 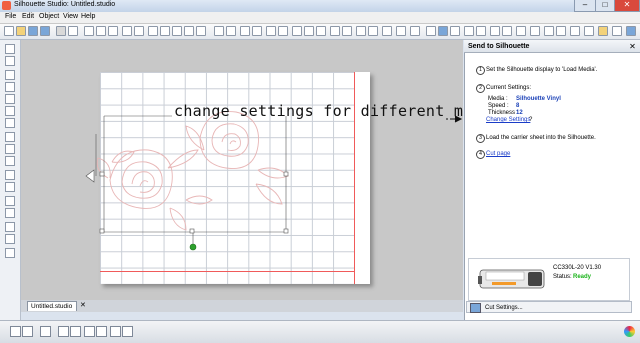 I want to click on step-3-number: 3, so click(x=480, y=138).